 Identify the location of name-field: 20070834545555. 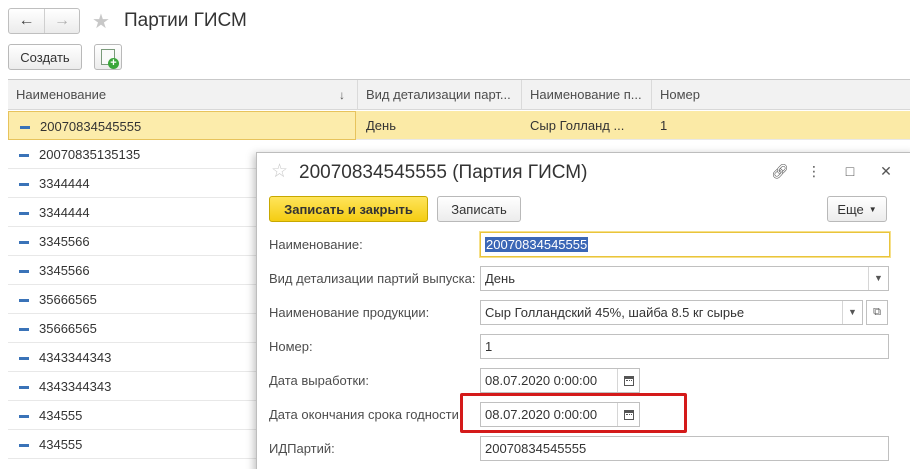
(685, 244).